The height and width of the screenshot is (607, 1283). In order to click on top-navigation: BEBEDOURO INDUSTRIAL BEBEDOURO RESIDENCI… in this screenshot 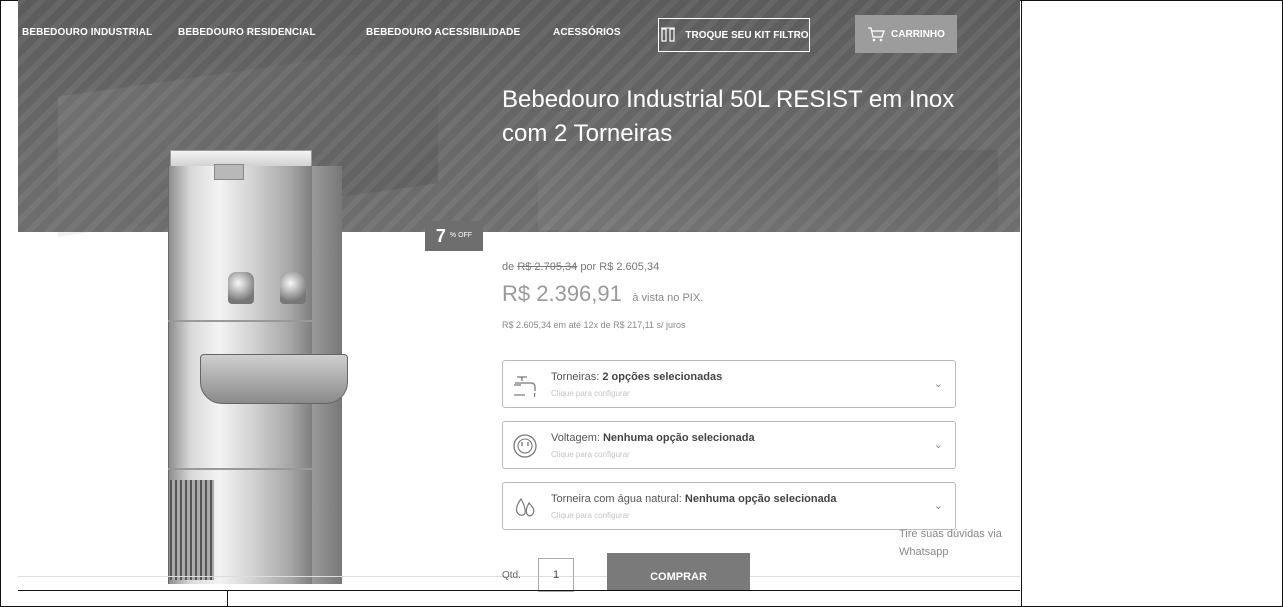, I will do `click(519, 35)`.